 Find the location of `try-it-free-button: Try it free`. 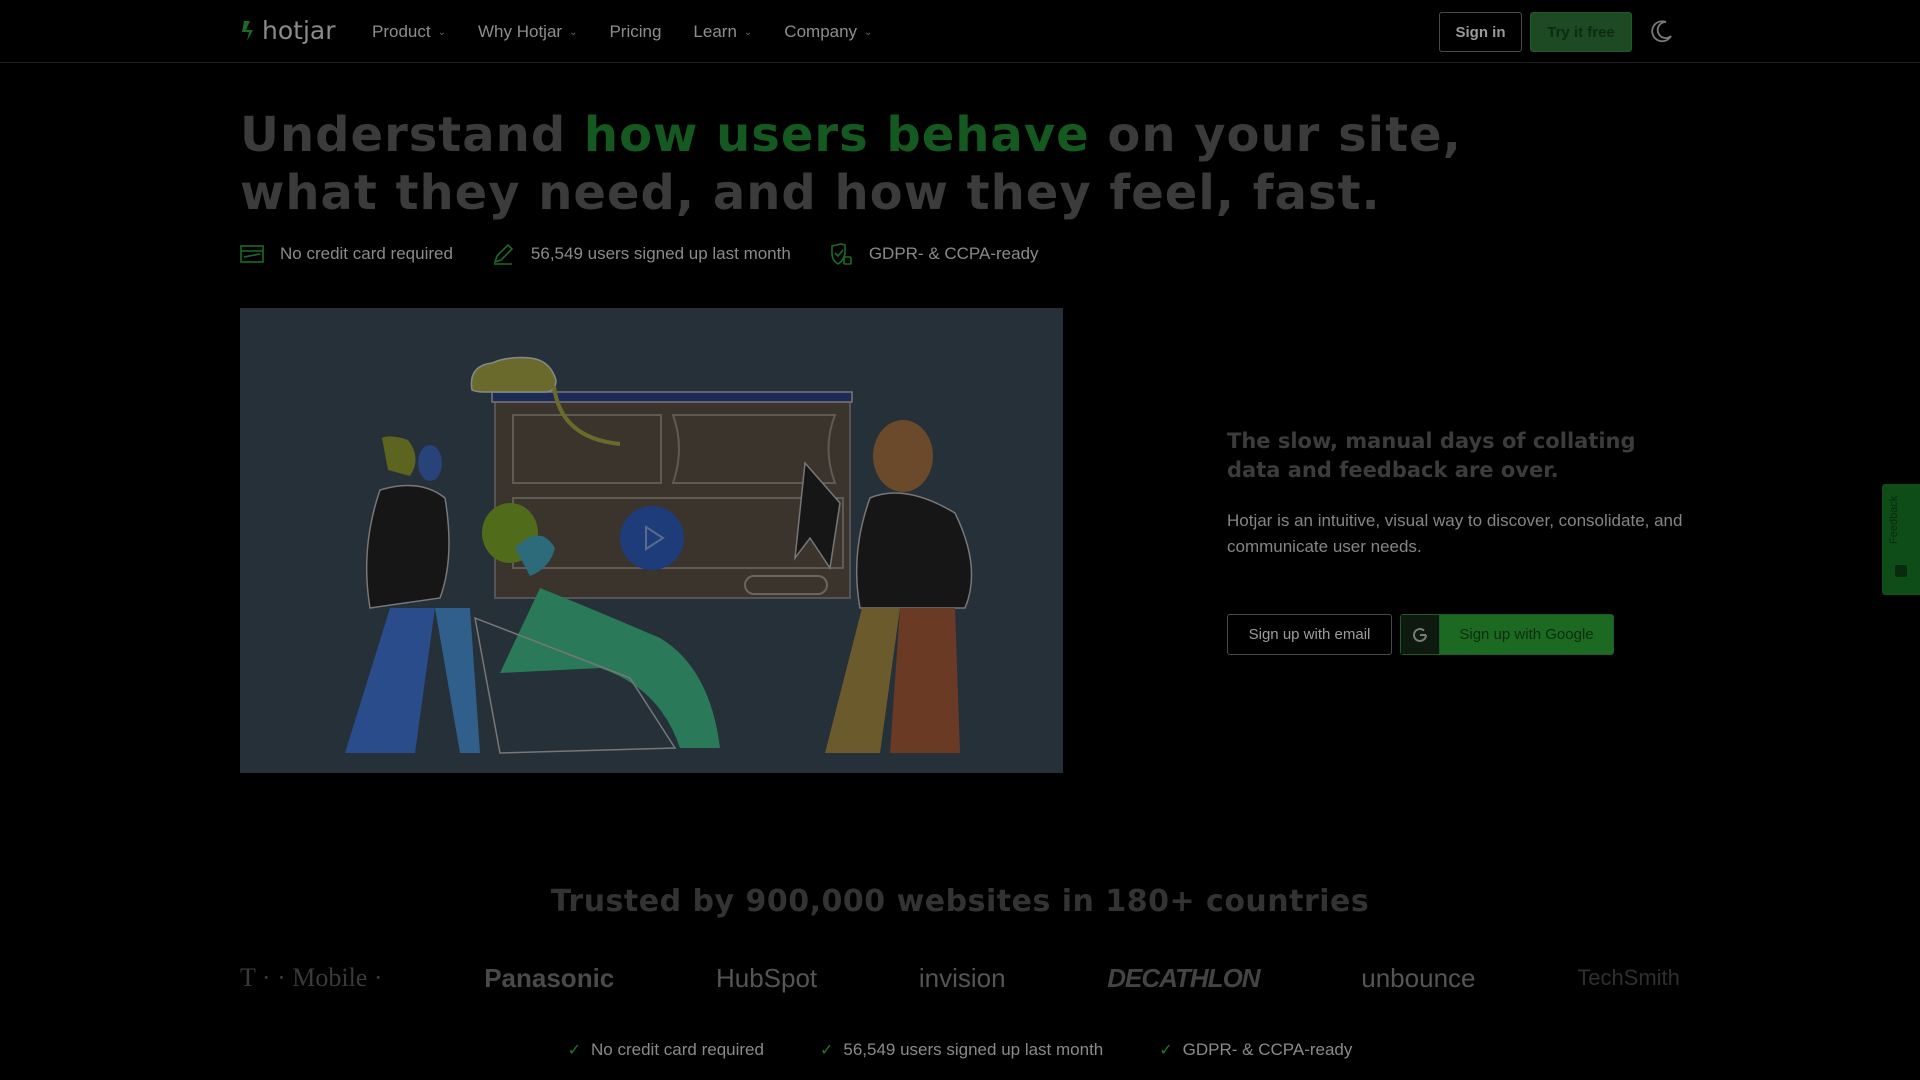

try-it-free-button: Try it free is located at coordinates (1581, 32).